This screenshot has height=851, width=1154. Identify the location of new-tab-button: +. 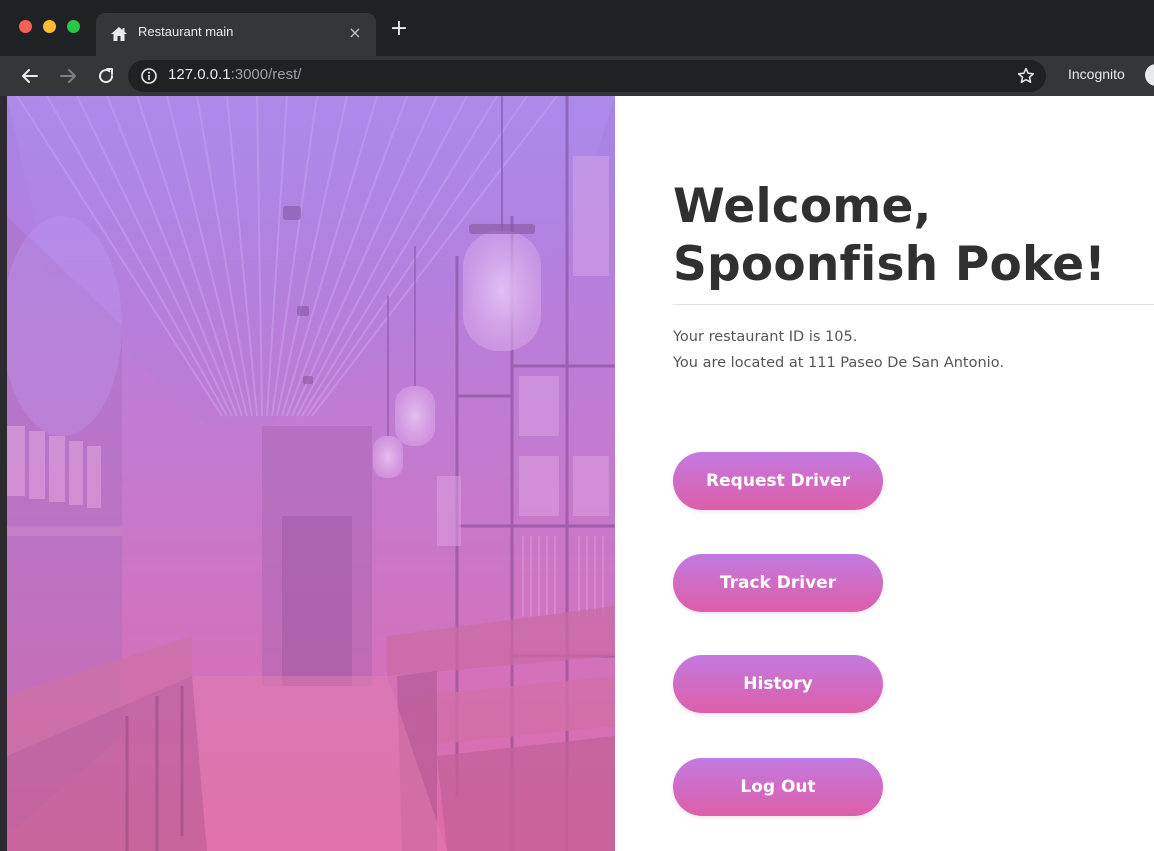
(399, 29).